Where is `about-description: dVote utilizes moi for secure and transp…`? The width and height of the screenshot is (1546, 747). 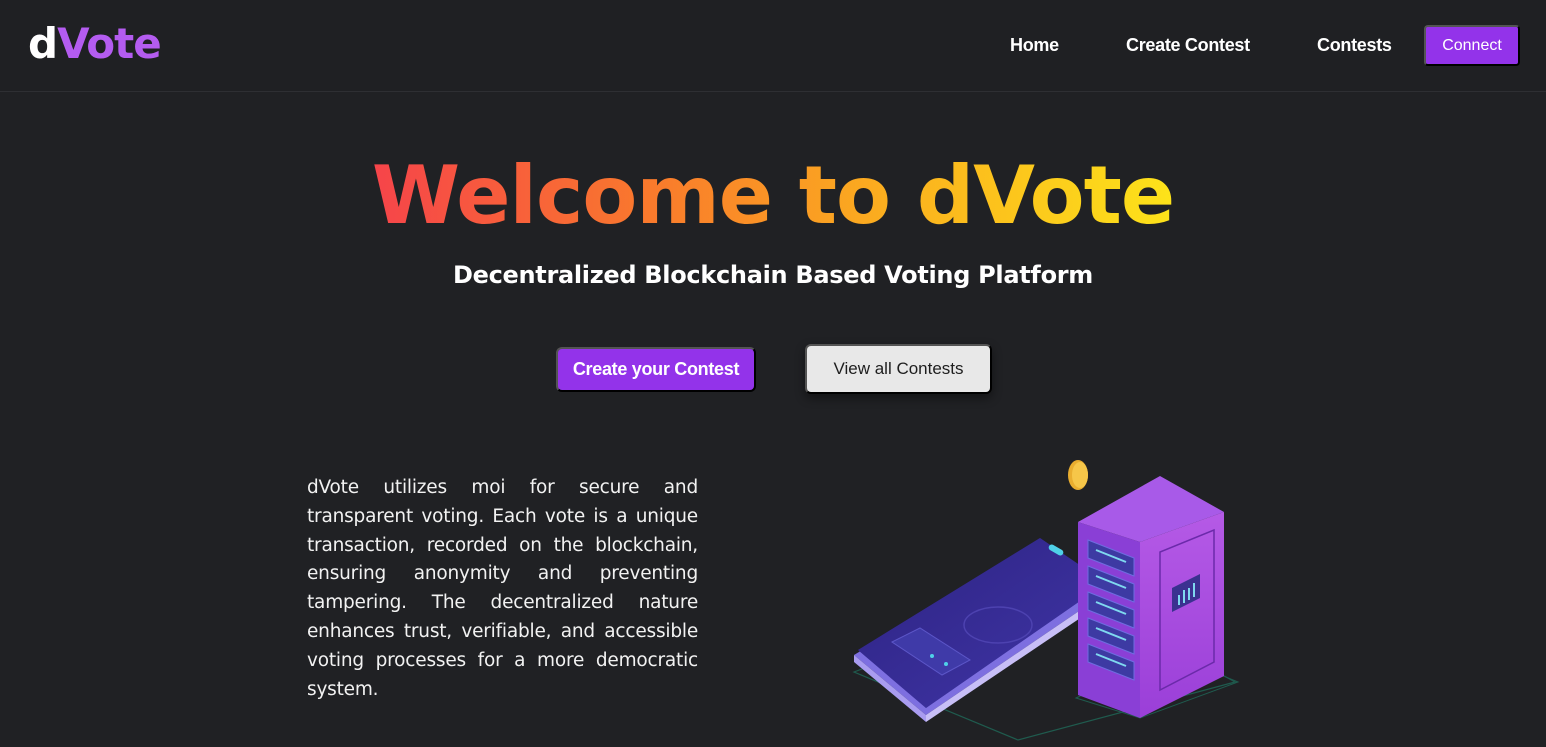
about-description: dVote utilizes moi for secure and transp… is located at coordinates (502, 588).